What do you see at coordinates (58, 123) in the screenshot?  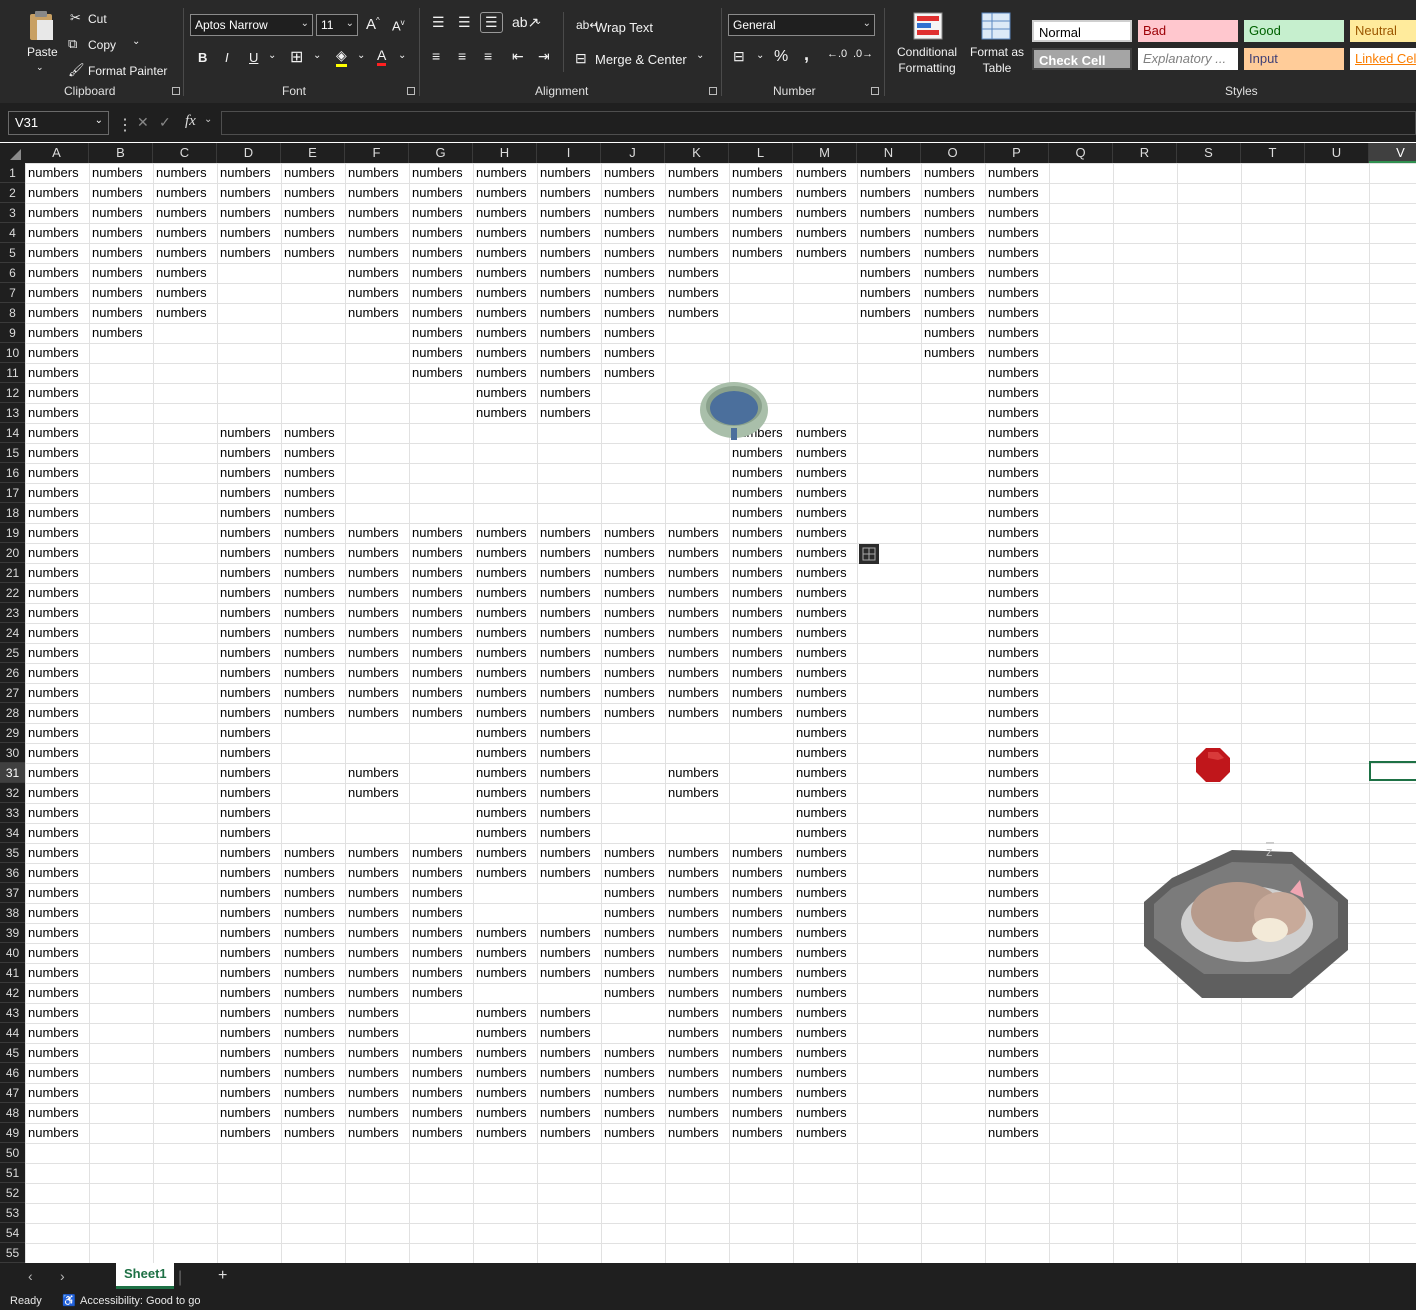 I see `name-box: V31 ⌄` at bounding box center [58, 123].